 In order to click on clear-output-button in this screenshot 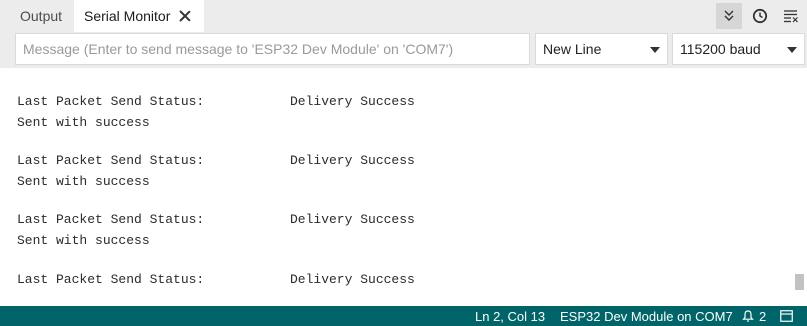, I will do `click(791, 16)`.